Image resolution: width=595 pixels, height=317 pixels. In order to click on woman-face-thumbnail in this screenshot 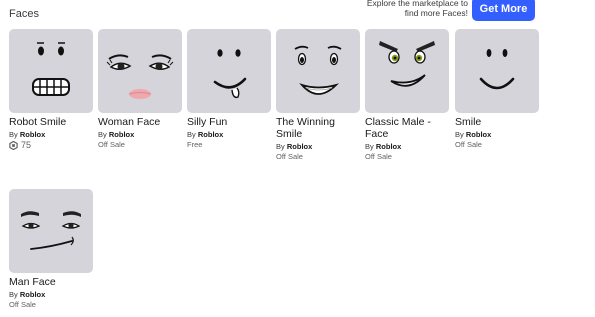, I will do `click(140, 71)`.